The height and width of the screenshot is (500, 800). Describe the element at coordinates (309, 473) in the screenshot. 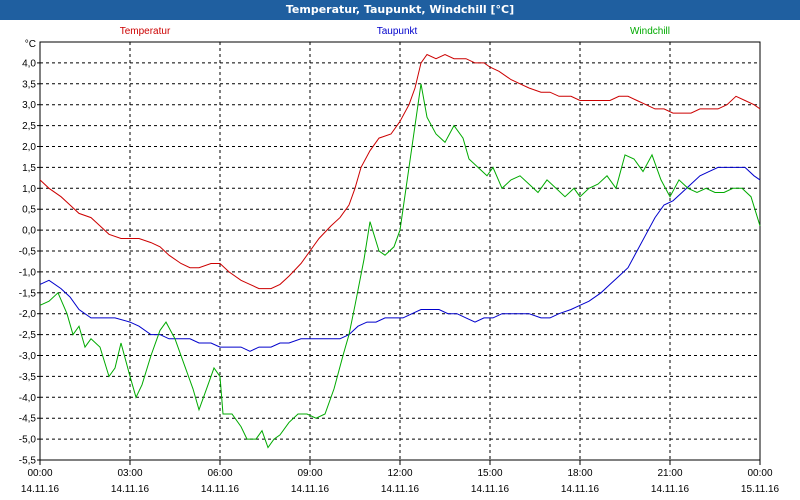

I see `x-tick-time: 09:00` at that location.